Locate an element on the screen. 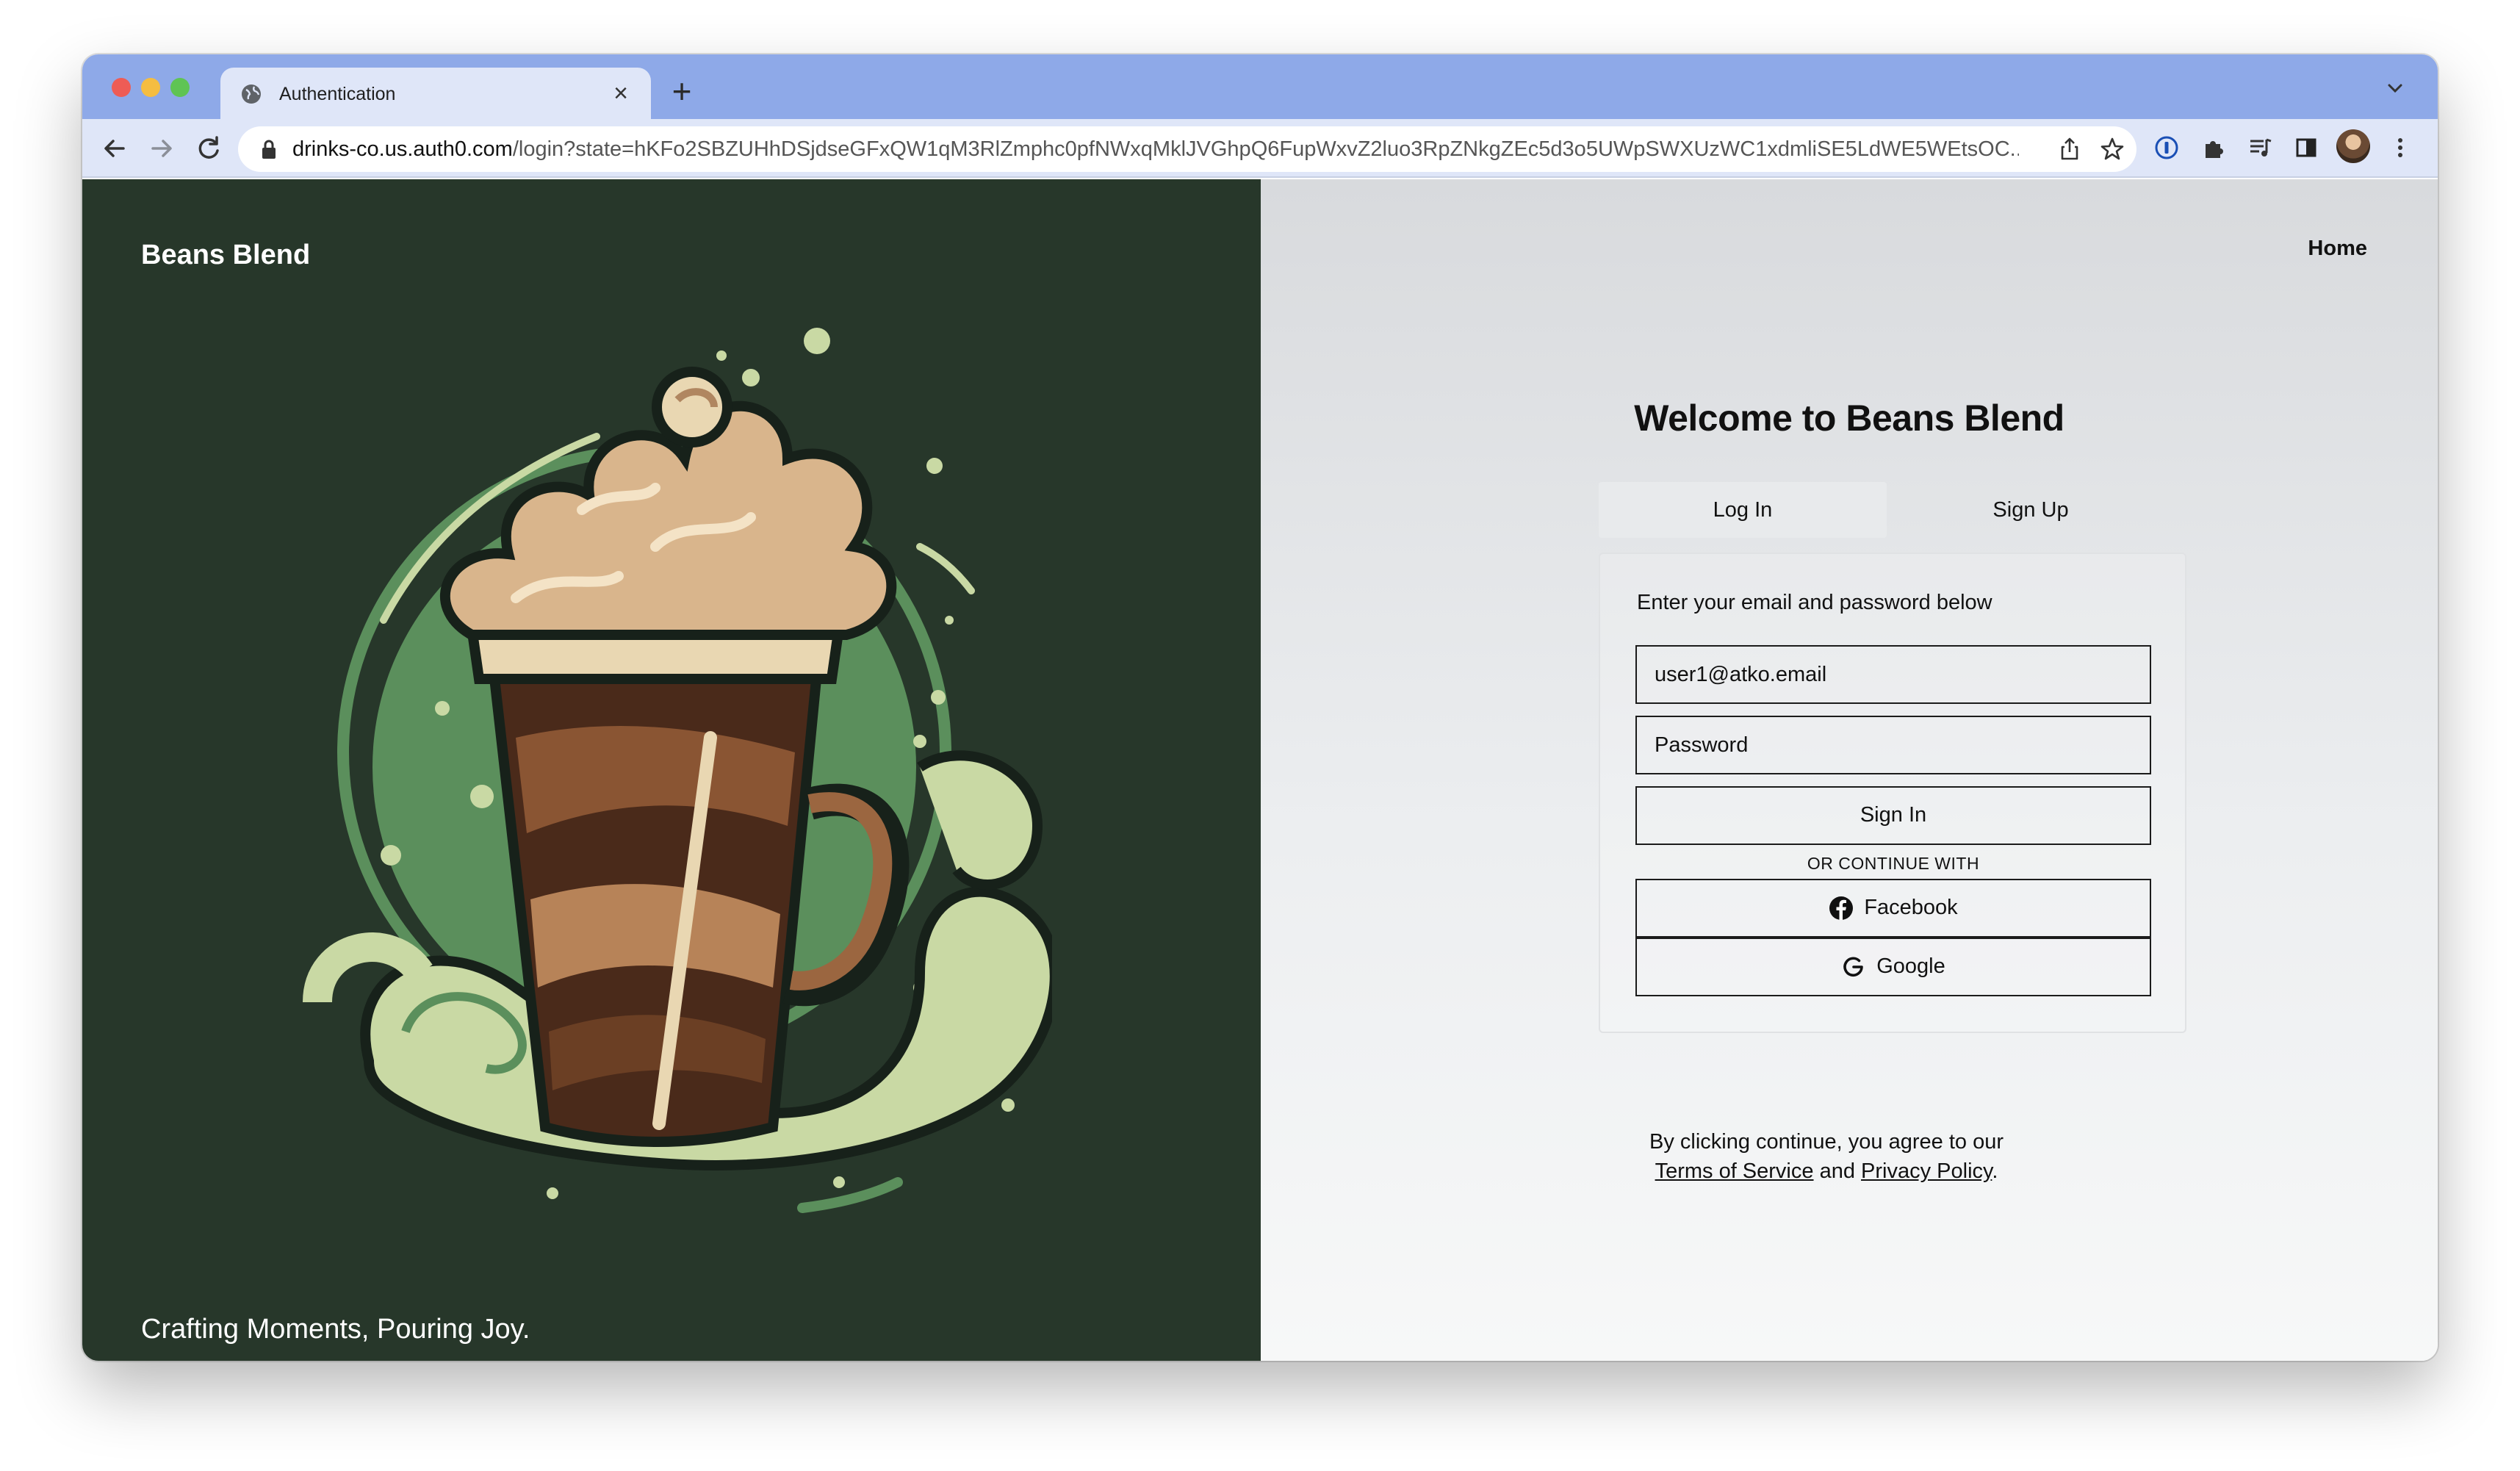  password-manager-icon is located at coordinates (2167, 148).